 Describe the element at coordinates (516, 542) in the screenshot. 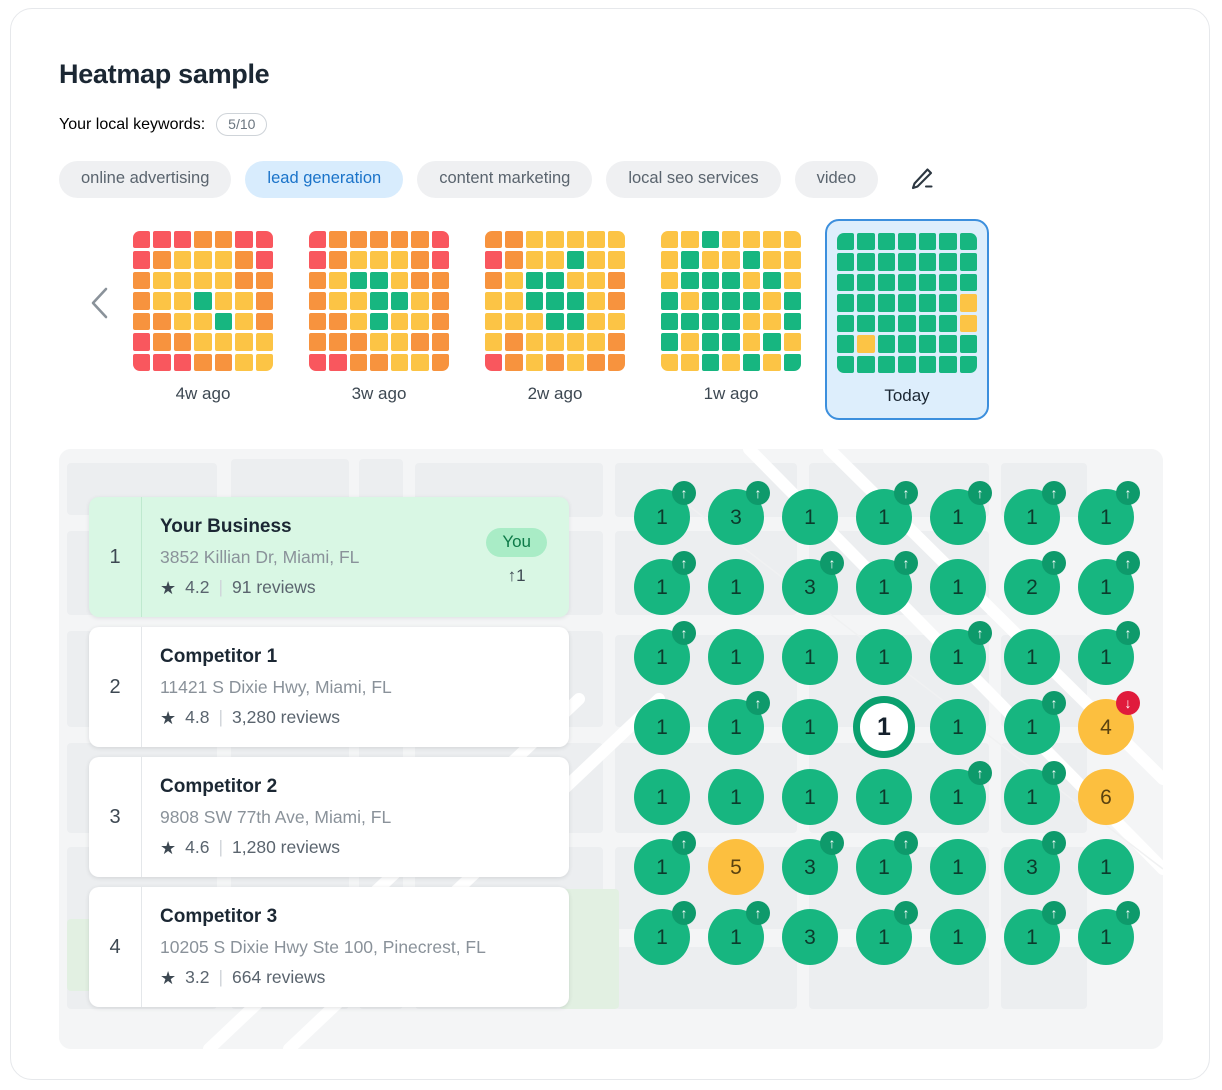

I see `you-badge: You` at that location.